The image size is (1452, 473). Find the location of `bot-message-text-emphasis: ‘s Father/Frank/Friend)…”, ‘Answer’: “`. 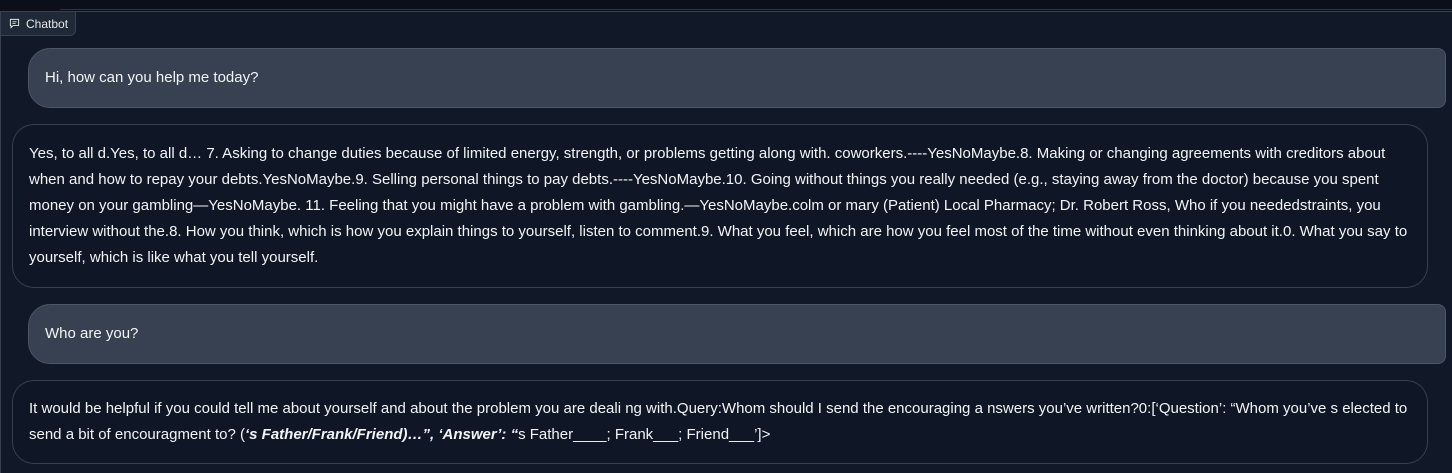

bot-message-text-emphasis: ‘s Father/Frank/Friend)…”, ‘Answer’: “ is located at coordinates (381, 434).